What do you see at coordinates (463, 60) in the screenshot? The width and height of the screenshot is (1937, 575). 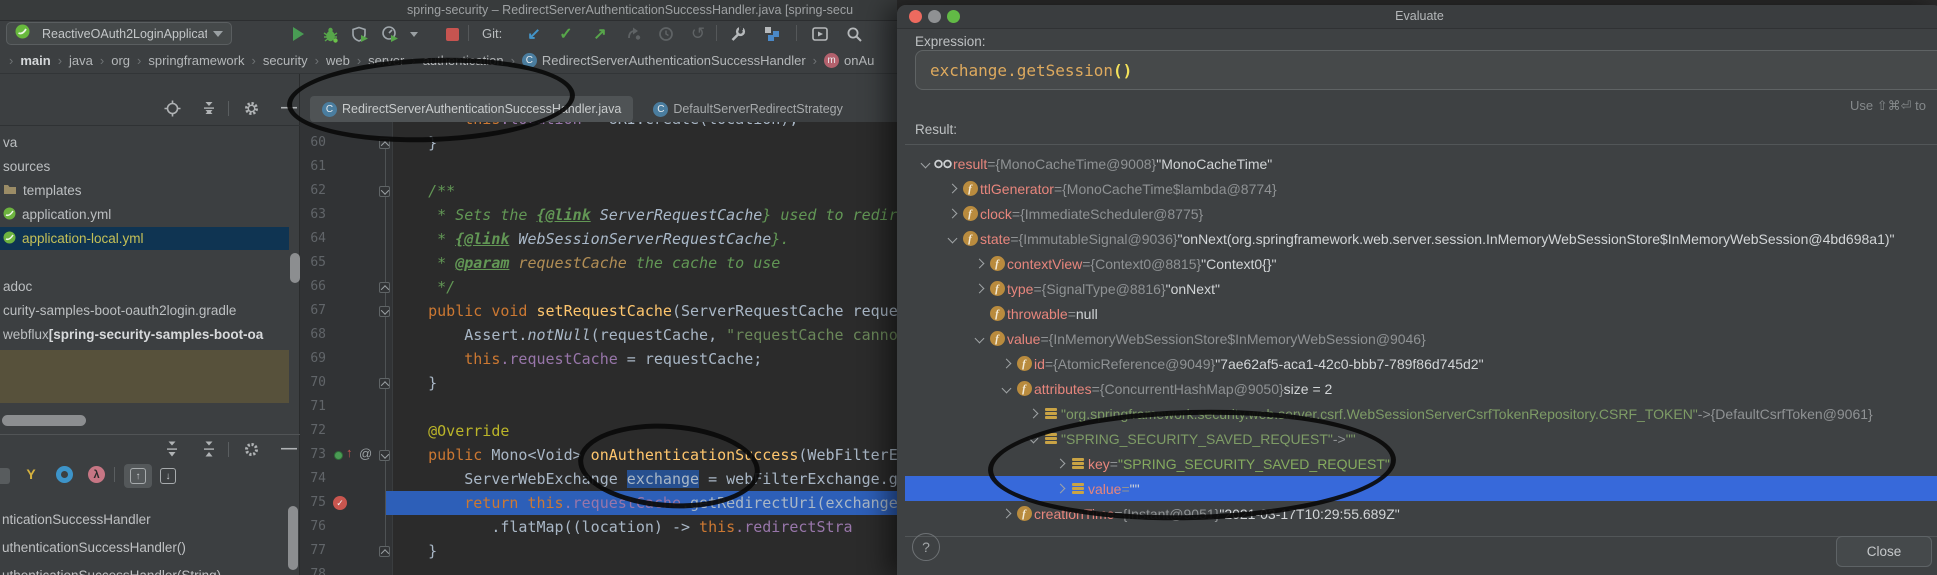 I see `breadcrumb-item-authentication: authentication` at bounding box center [463, 60].